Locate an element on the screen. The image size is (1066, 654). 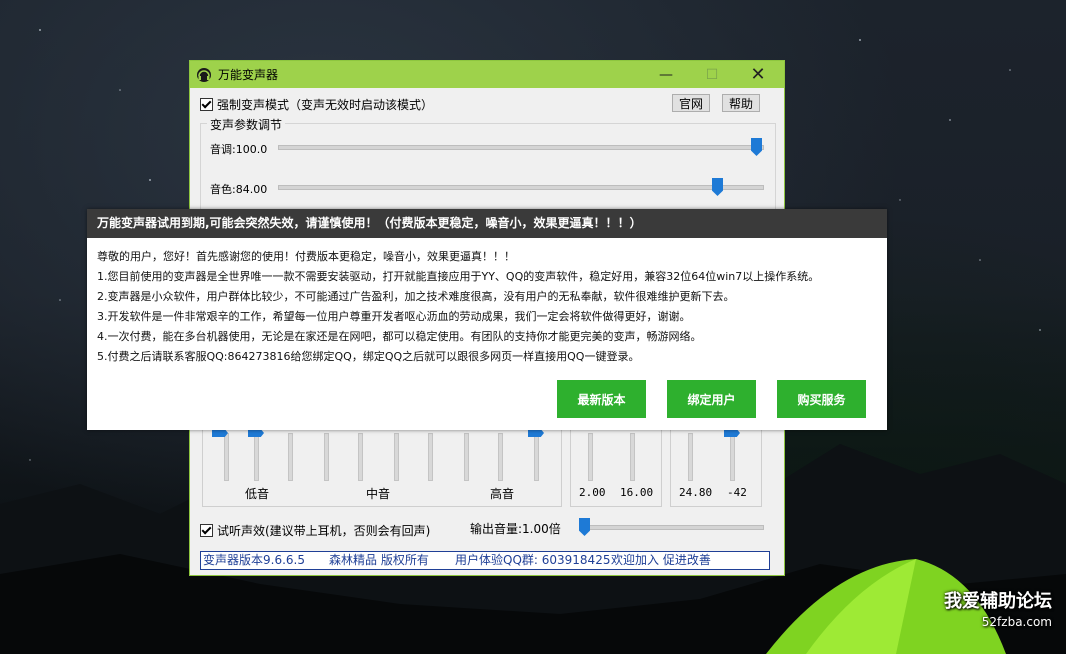
watermark: 我爱辅助论坛 52fzba.com is located at coordinates (998, 612).